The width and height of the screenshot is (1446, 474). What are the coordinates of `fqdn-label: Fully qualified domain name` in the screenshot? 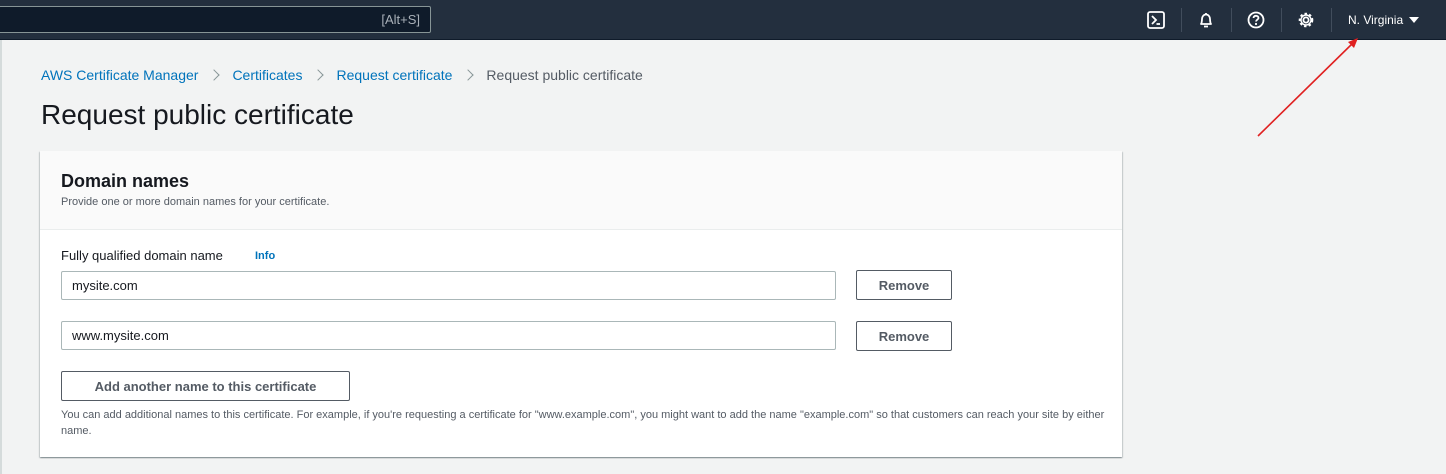 It's located at (142, 255).